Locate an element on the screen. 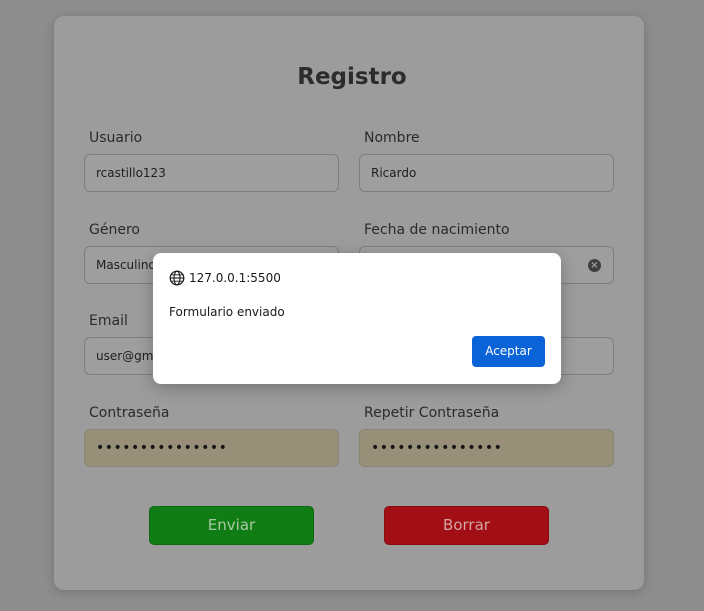 This screenshot has height=611, width=704. clear-date-icon: × is located at coordinates (594, 265).